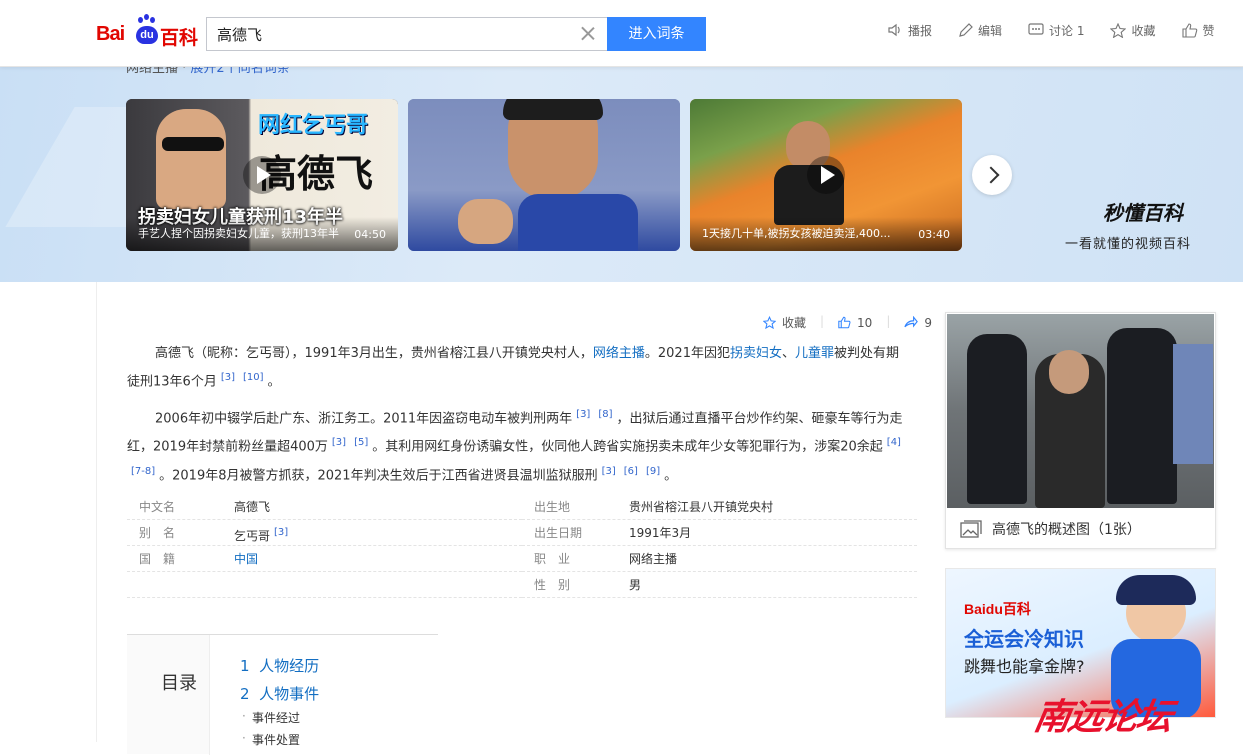  I want to click on logo-du: du, so click(147, 35).